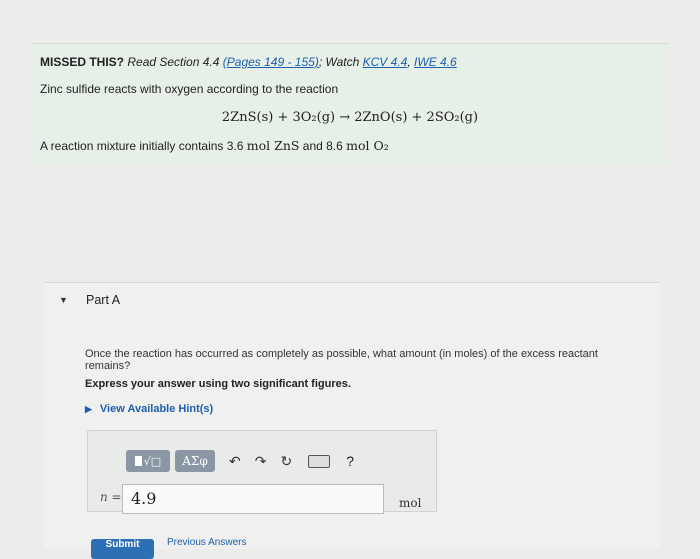 The height and width of the screenshot is (559, 700). Describe the element at coordinates (206, 542) in the screenshot. I see `previous-answers-link: Previous Answers` at that location.